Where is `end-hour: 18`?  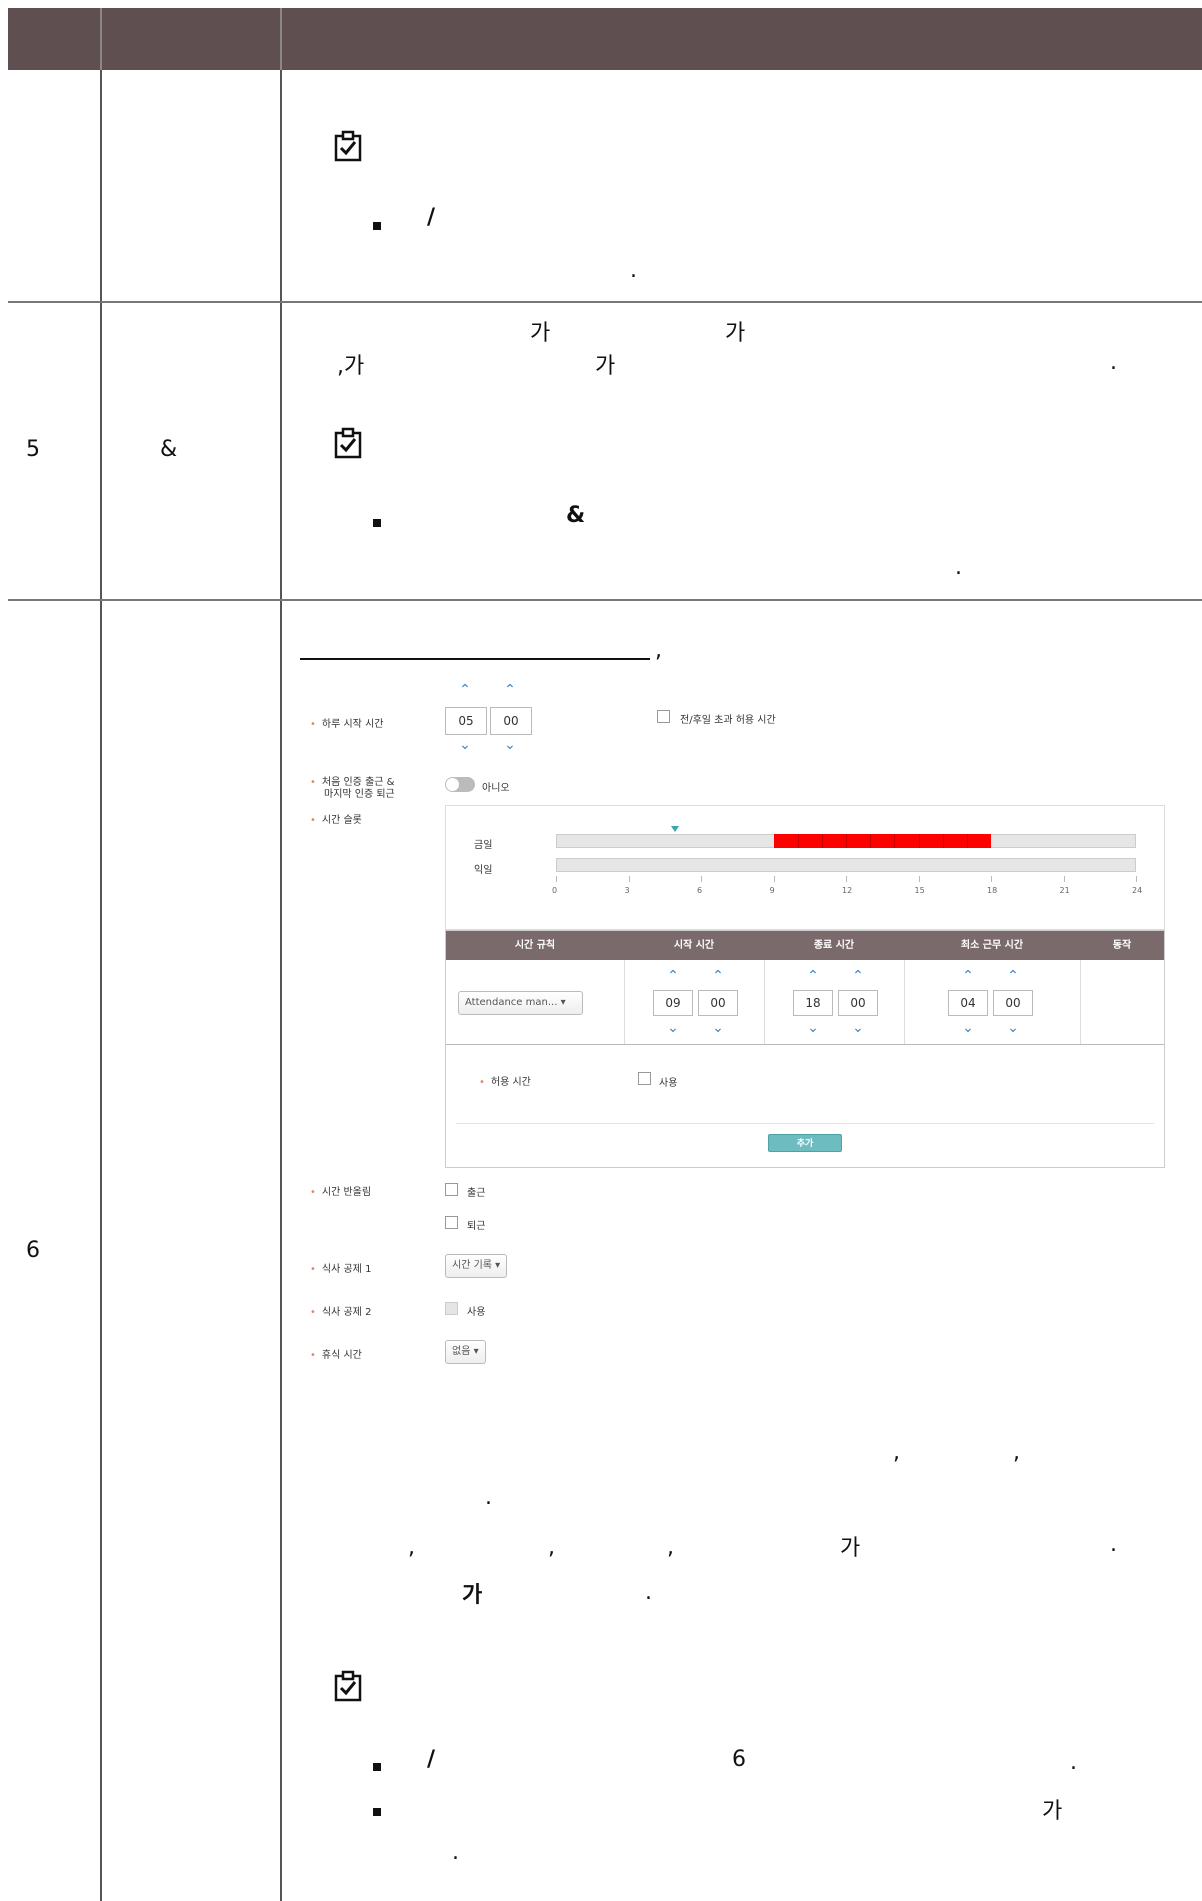 end-hour: 18 is located at coordinates (813, 1003).